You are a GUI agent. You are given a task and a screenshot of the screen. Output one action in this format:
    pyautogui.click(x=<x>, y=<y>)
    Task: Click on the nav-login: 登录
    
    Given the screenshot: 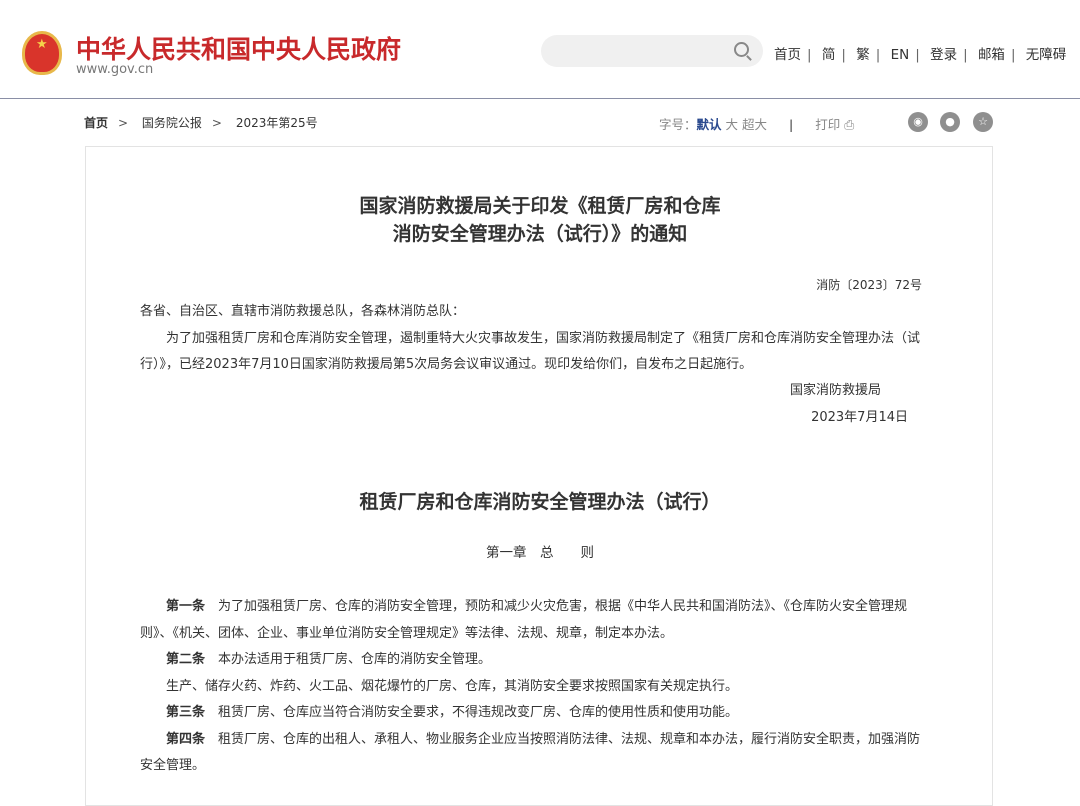 What is the action you would take?
    pyautogui.click(x=943, y=55)
    